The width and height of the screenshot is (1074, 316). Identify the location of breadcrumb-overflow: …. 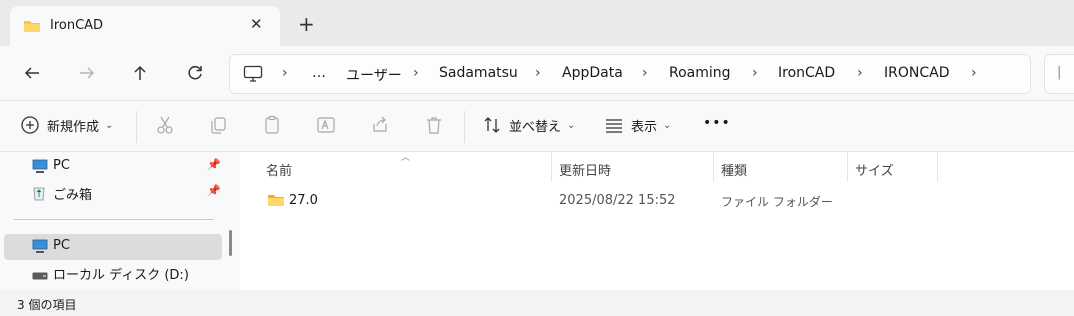
(319, 73).